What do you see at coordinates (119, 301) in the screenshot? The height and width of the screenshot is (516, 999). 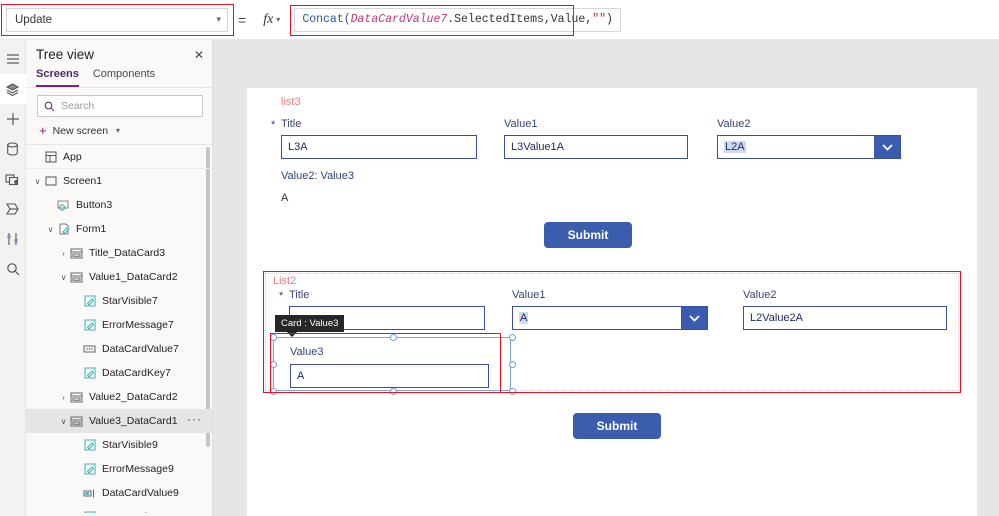 I see `tree-node-starvisible7: StarVisible7` at bounding box center [119, 301].